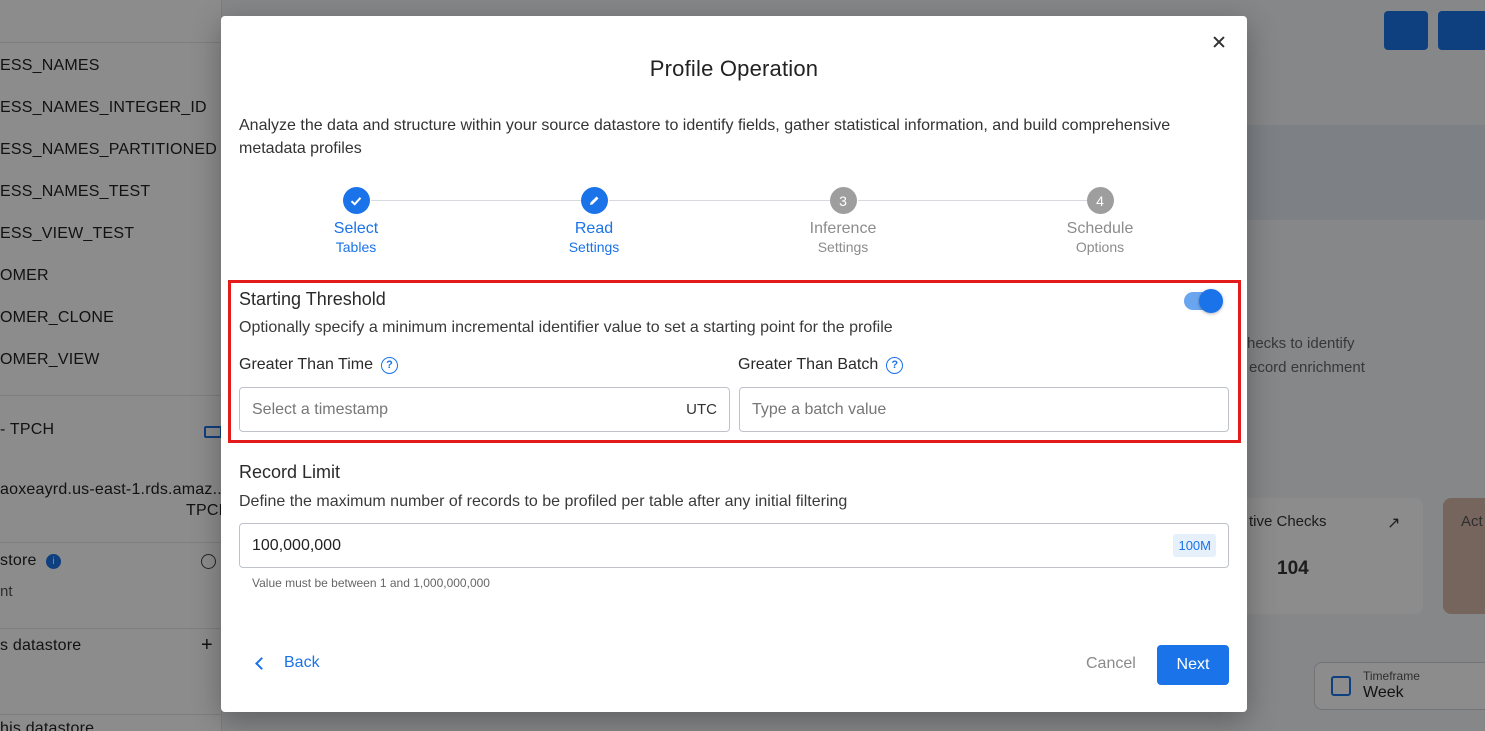 The height and width of the screenshot is (731, 1485). Describe the element at coordinates (1211, 301) in the screenshot. I see `toggle-knob` at that location.